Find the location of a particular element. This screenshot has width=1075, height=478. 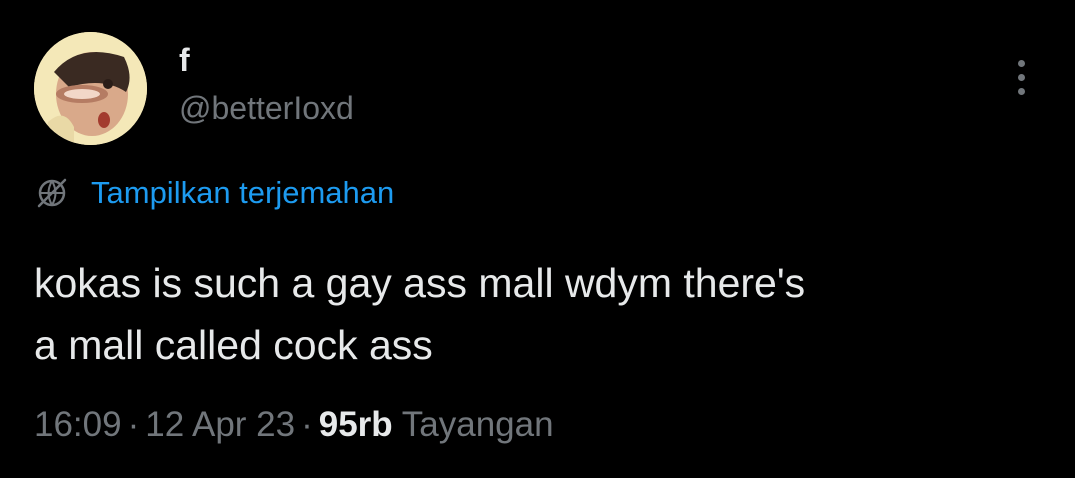

more-options-button is located at coordinates (1022, 78).